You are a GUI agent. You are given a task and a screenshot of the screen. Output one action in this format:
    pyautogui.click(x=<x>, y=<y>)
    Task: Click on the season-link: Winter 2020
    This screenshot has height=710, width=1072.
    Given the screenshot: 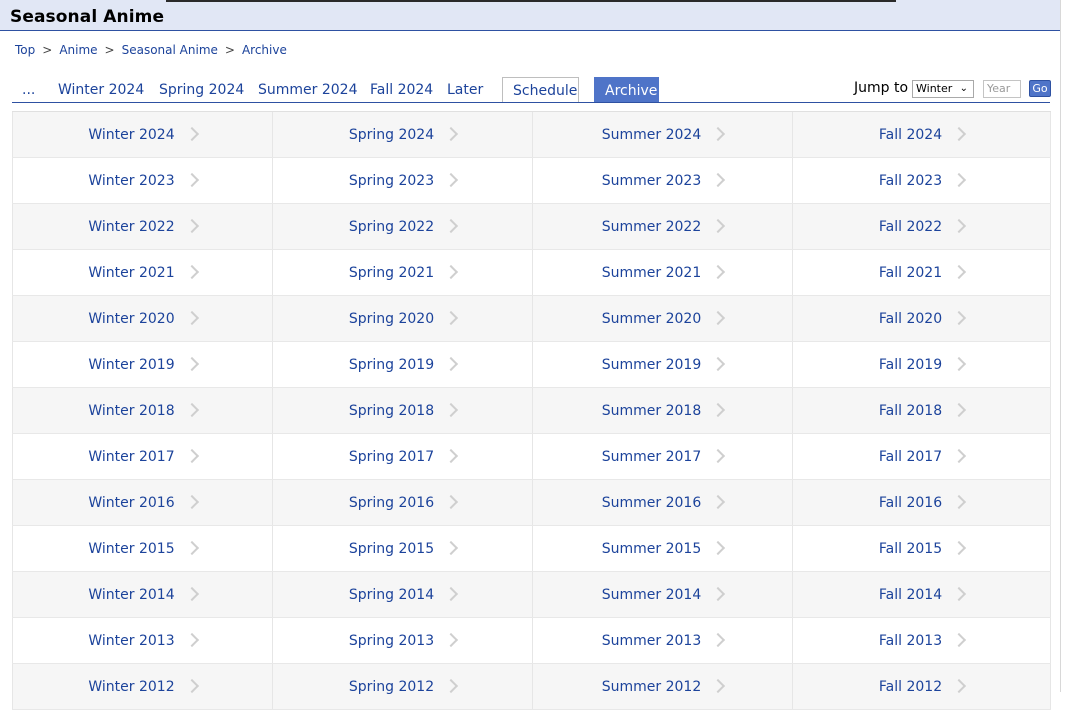 What is the action you would take?
    pyautogui.click(x=131, y=319)
    